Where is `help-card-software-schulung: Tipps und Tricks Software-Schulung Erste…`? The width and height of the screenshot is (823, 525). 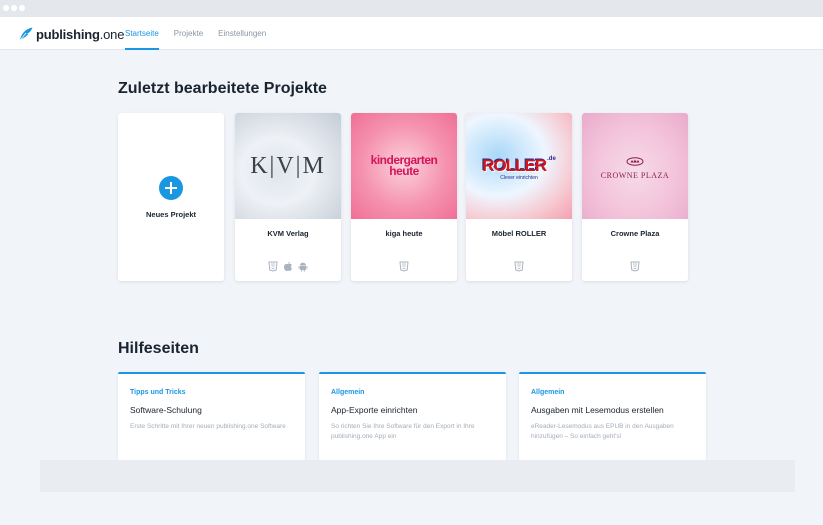 help-card-software-schulung: Tipps und Tricks Software-Schulung Erste… is located at coordinates (211, 416).